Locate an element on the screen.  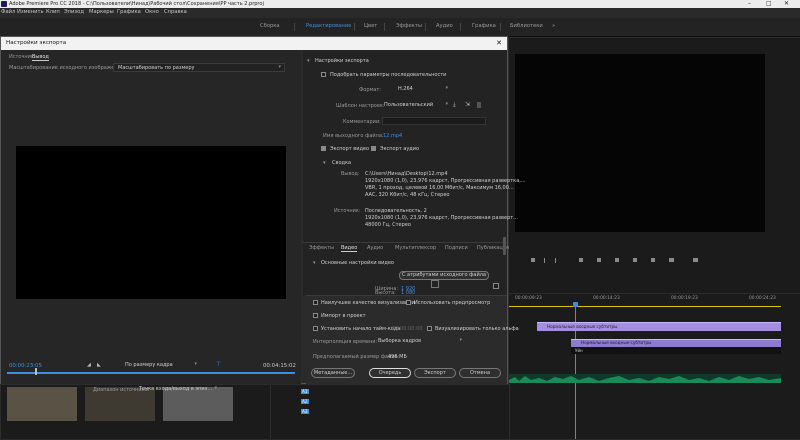
save-preset-icon: ⤓ is located at coordinates (454, 105).